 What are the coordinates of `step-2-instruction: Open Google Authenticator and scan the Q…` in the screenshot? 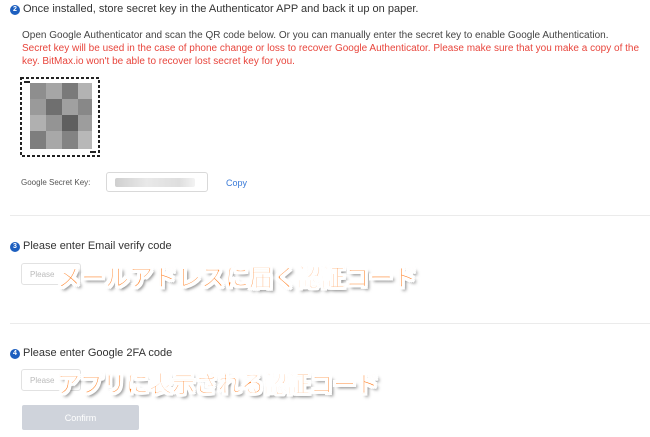 It's located at (315, 35).